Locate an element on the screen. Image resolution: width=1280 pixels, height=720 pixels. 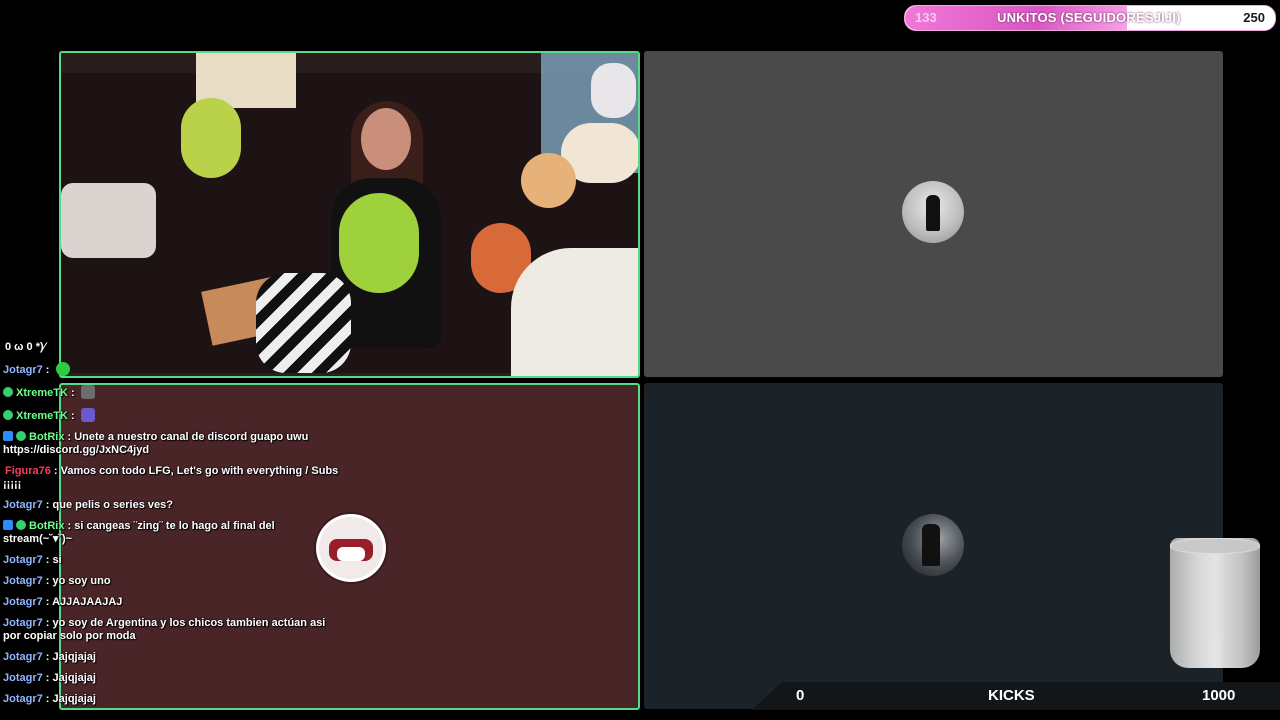
chat-message: Jotagr7 : AJJAJAAJAJ is located at coordinates (173, 602).